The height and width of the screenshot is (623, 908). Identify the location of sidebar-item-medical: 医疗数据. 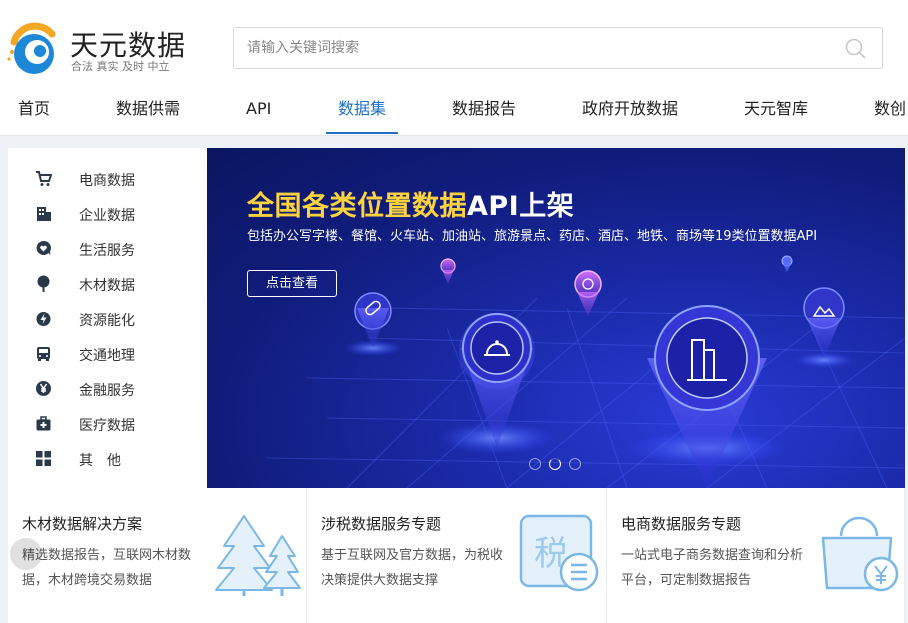
(107, 423).